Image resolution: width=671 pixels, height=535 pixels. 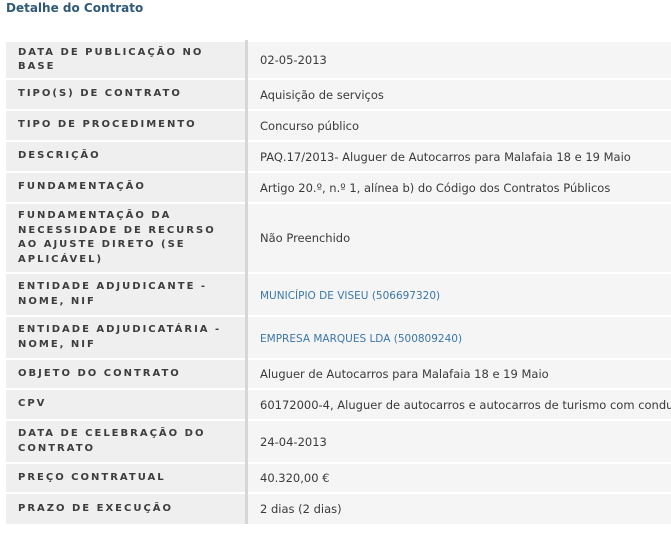 What do you see at coordinates (127, 373) in the screenshot?
I see `label-contract-object: Objeto do contrato` at bounding box center [127, 373].